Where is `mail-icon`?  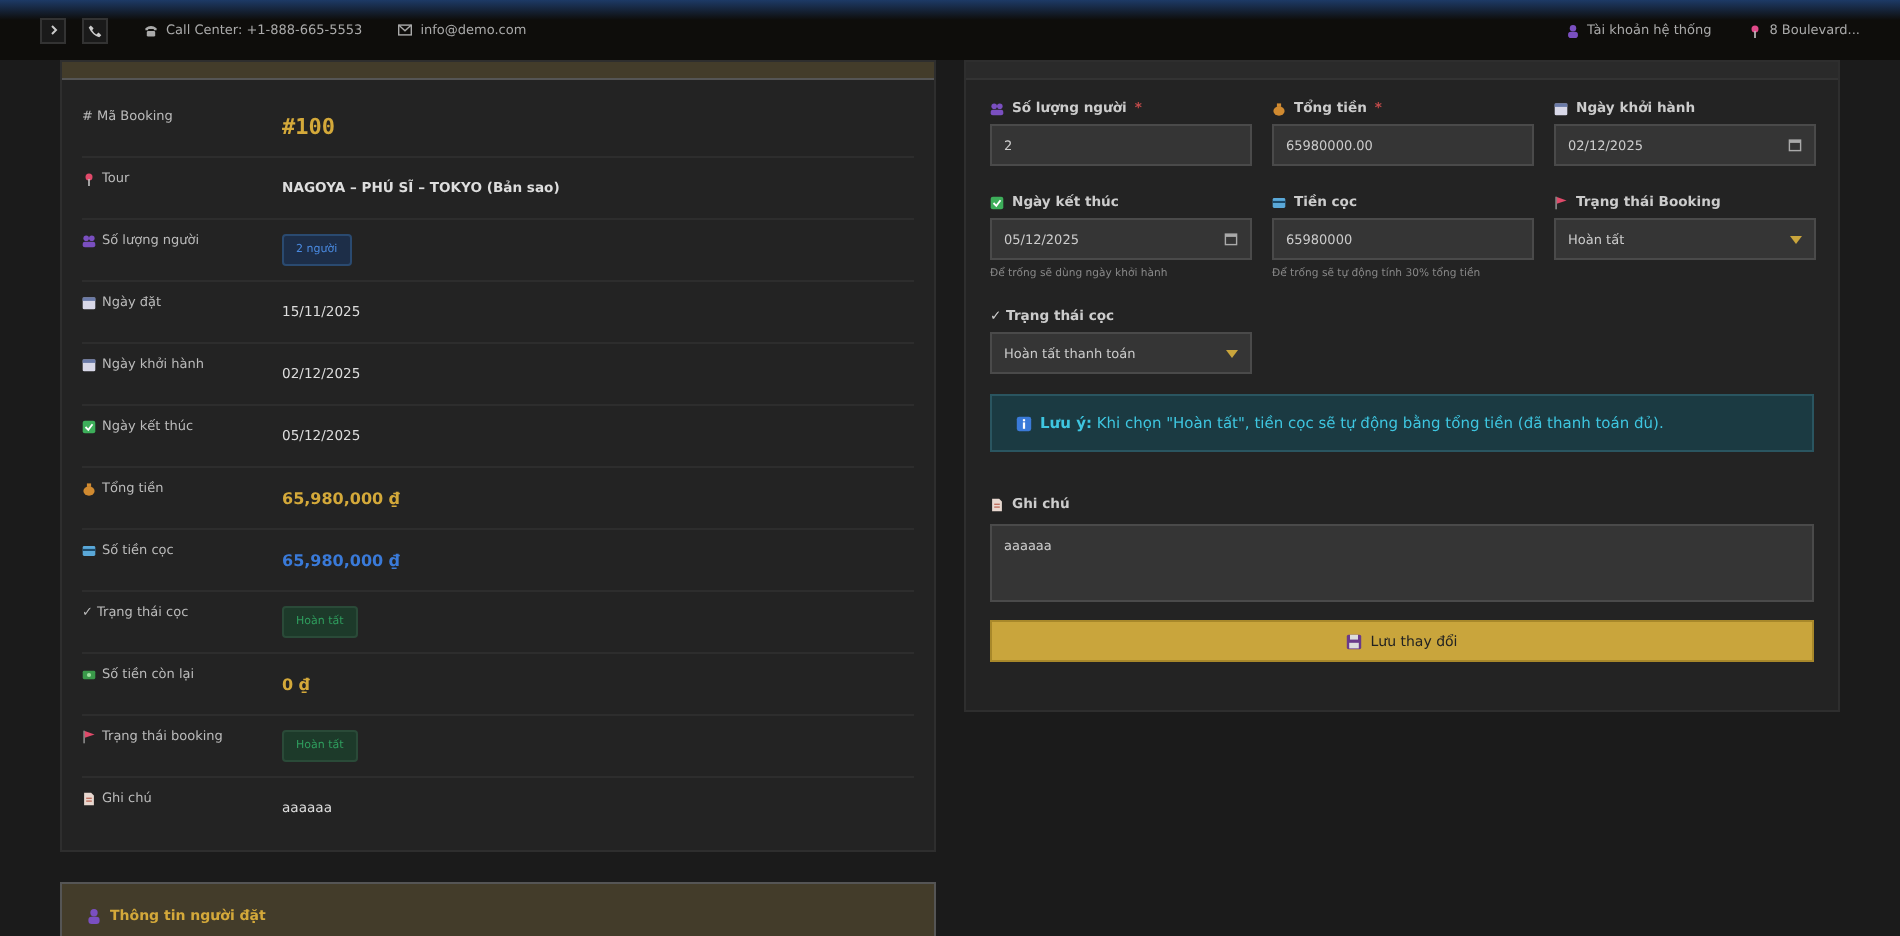
mail-icon is located at coordinates (405, 30).